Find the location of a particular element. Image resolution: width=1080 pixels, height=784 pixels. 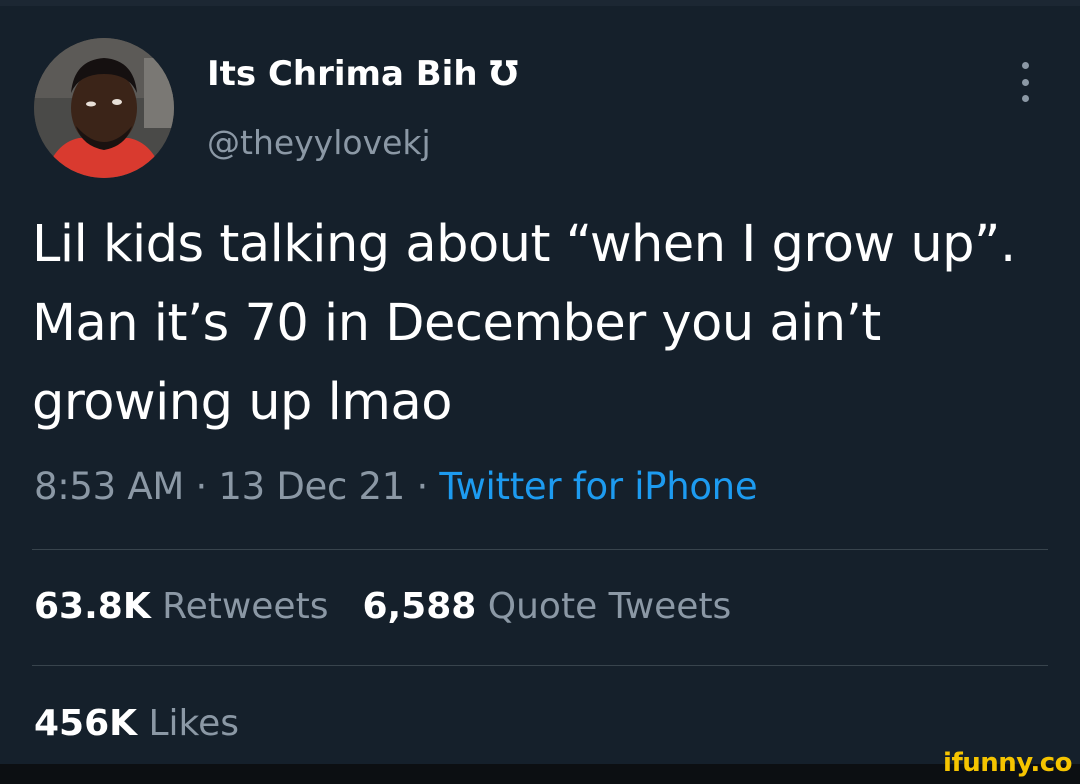

likes-count: 456K is located at coordinates (86, 723).